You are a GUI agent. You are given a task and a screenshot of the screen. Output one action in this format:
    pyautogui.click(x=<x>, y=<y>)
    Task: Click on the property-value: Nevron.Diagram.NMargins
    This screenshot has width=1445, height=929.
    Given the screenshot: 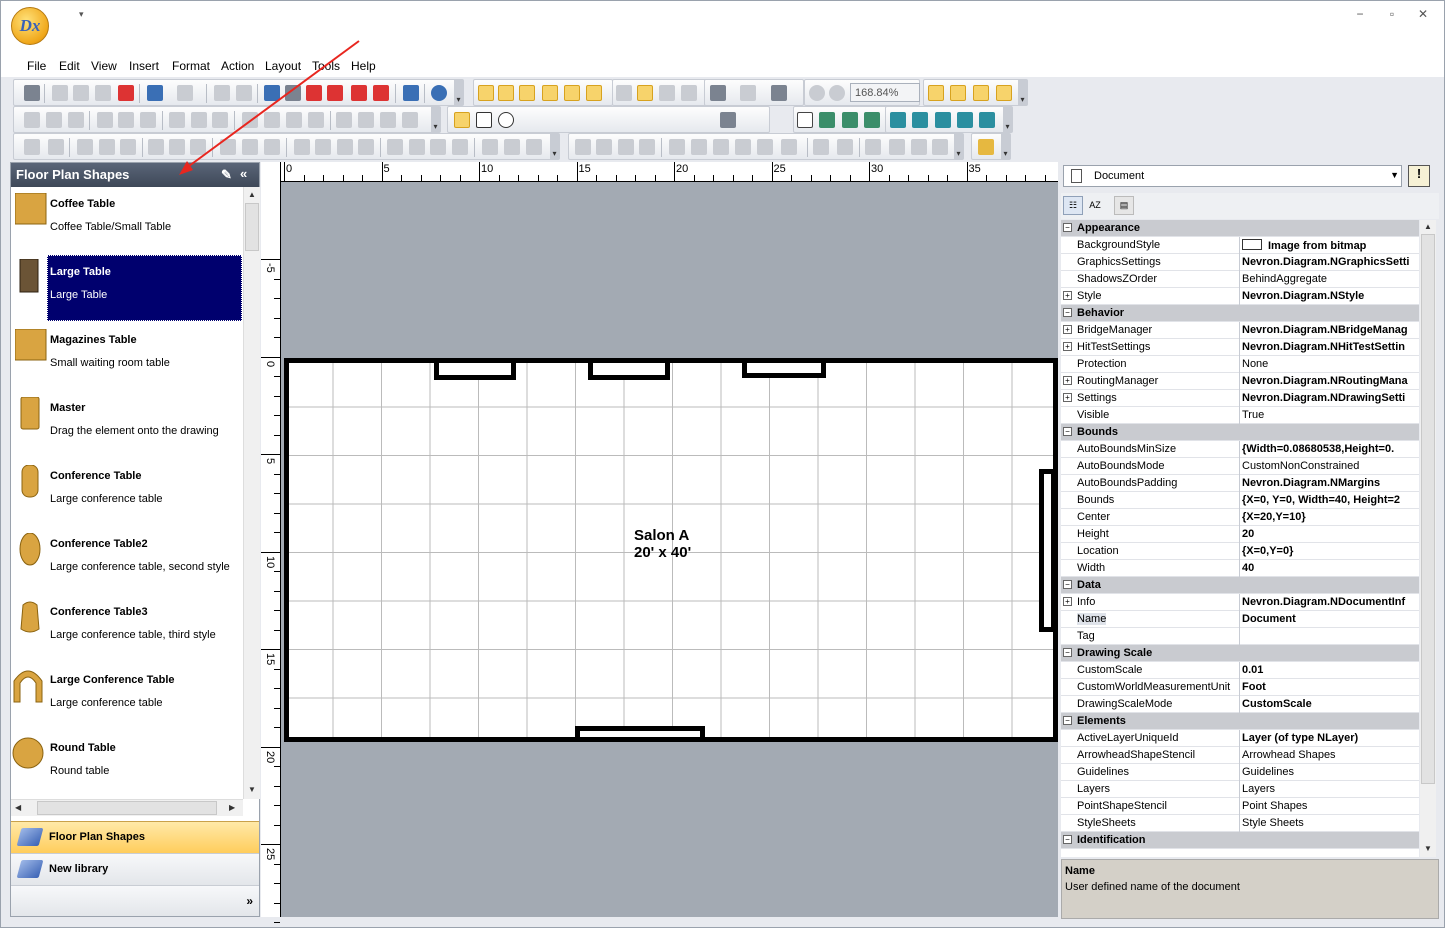 What is the action you would take?
    pyautogui.click(x=1330, y=483)
    